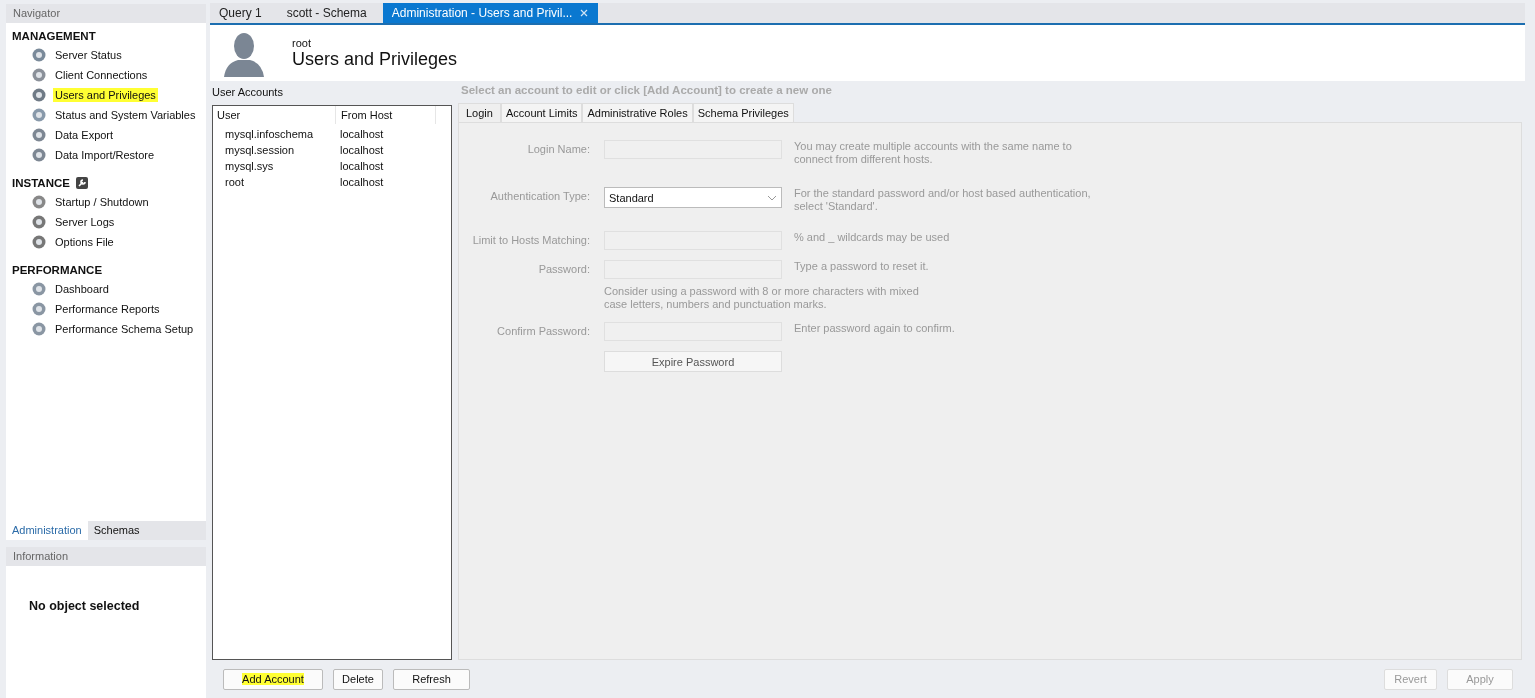 The height and width of the screenshot is (698, 1535). Describe the element at coordinates (84, 135) in the screenshot. I see `nav-item: Data Export` at that location.